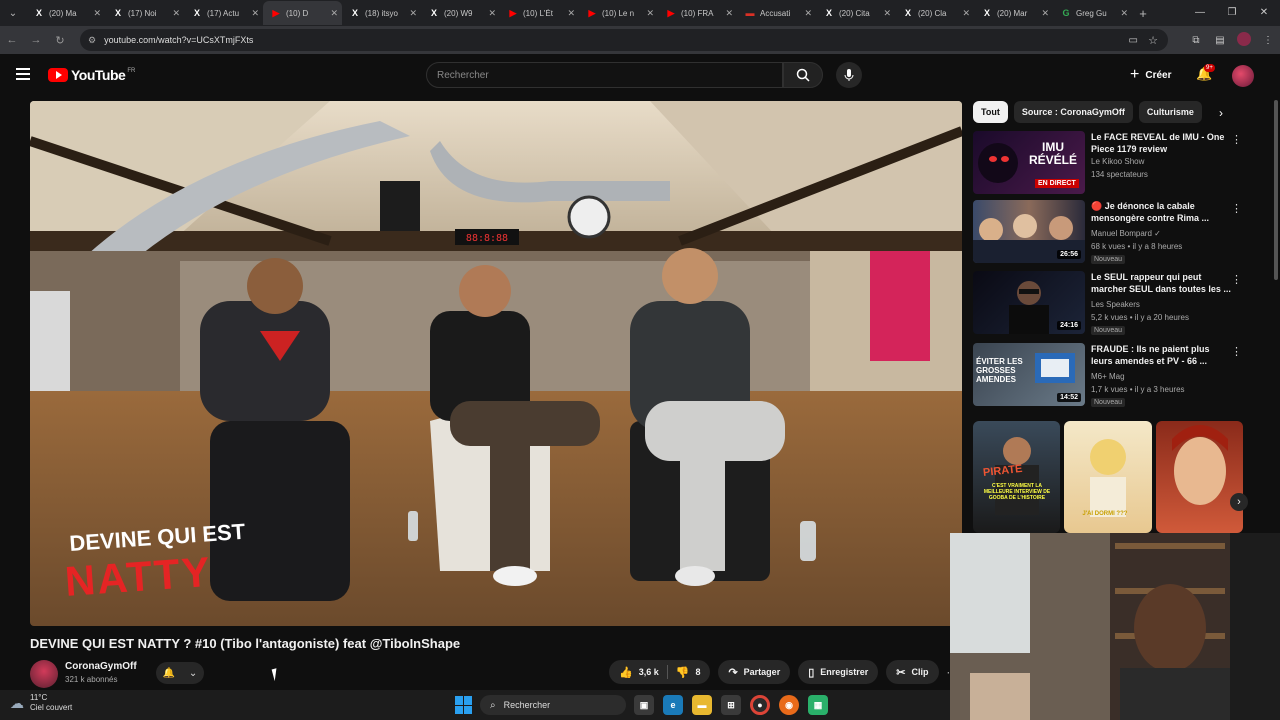 This screenshot has width=1280, height=720. Describe the element at coordinates (36, 40) in the screenshot. I see `forward-icon: →` at that location.